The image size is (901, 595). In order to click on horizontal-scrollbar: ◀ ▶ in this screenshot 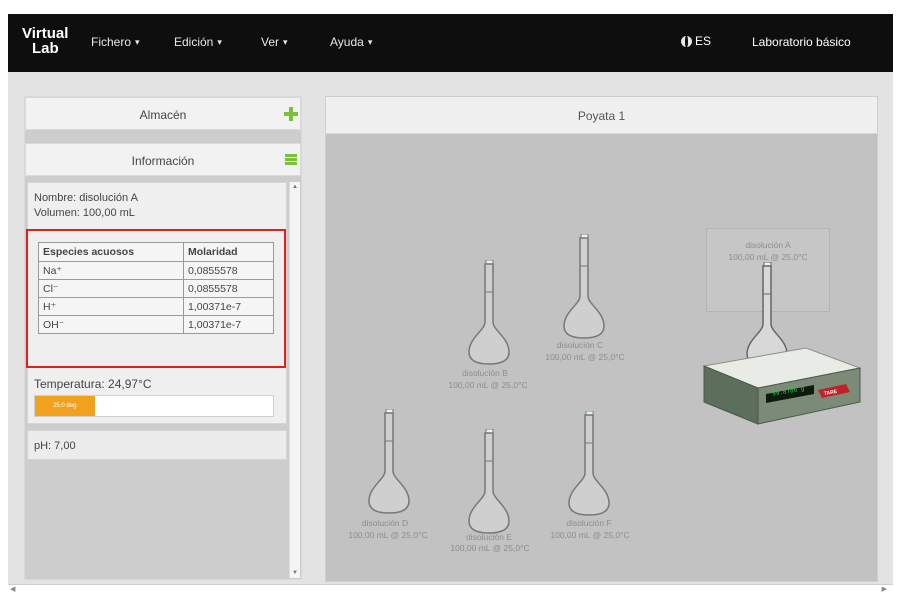, I will do `click(450, 589)`.